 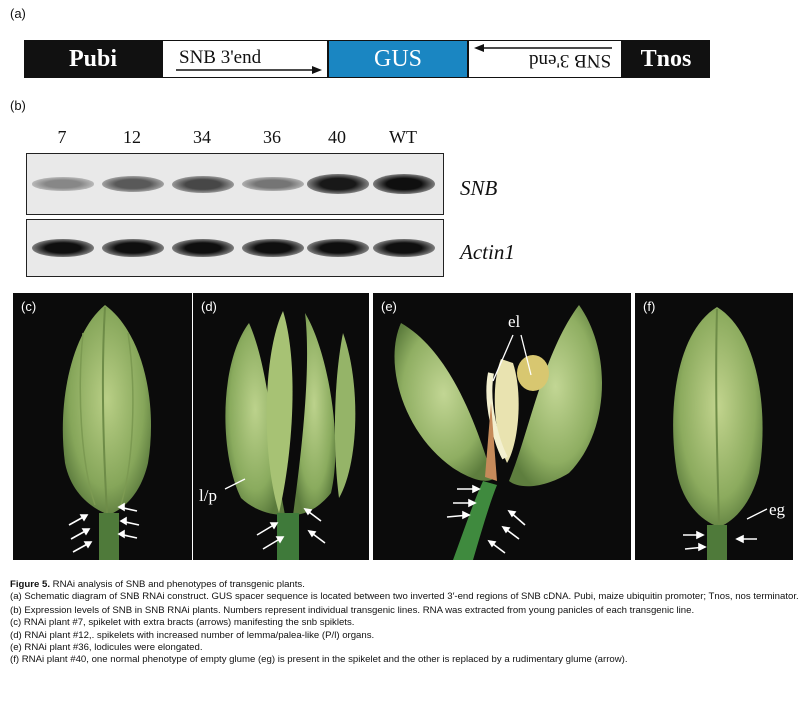 What do you see at coordinates (277, 435) in the screenshot?
I see `spikelet-d-image: l/p` at bounding box center [277, 435].